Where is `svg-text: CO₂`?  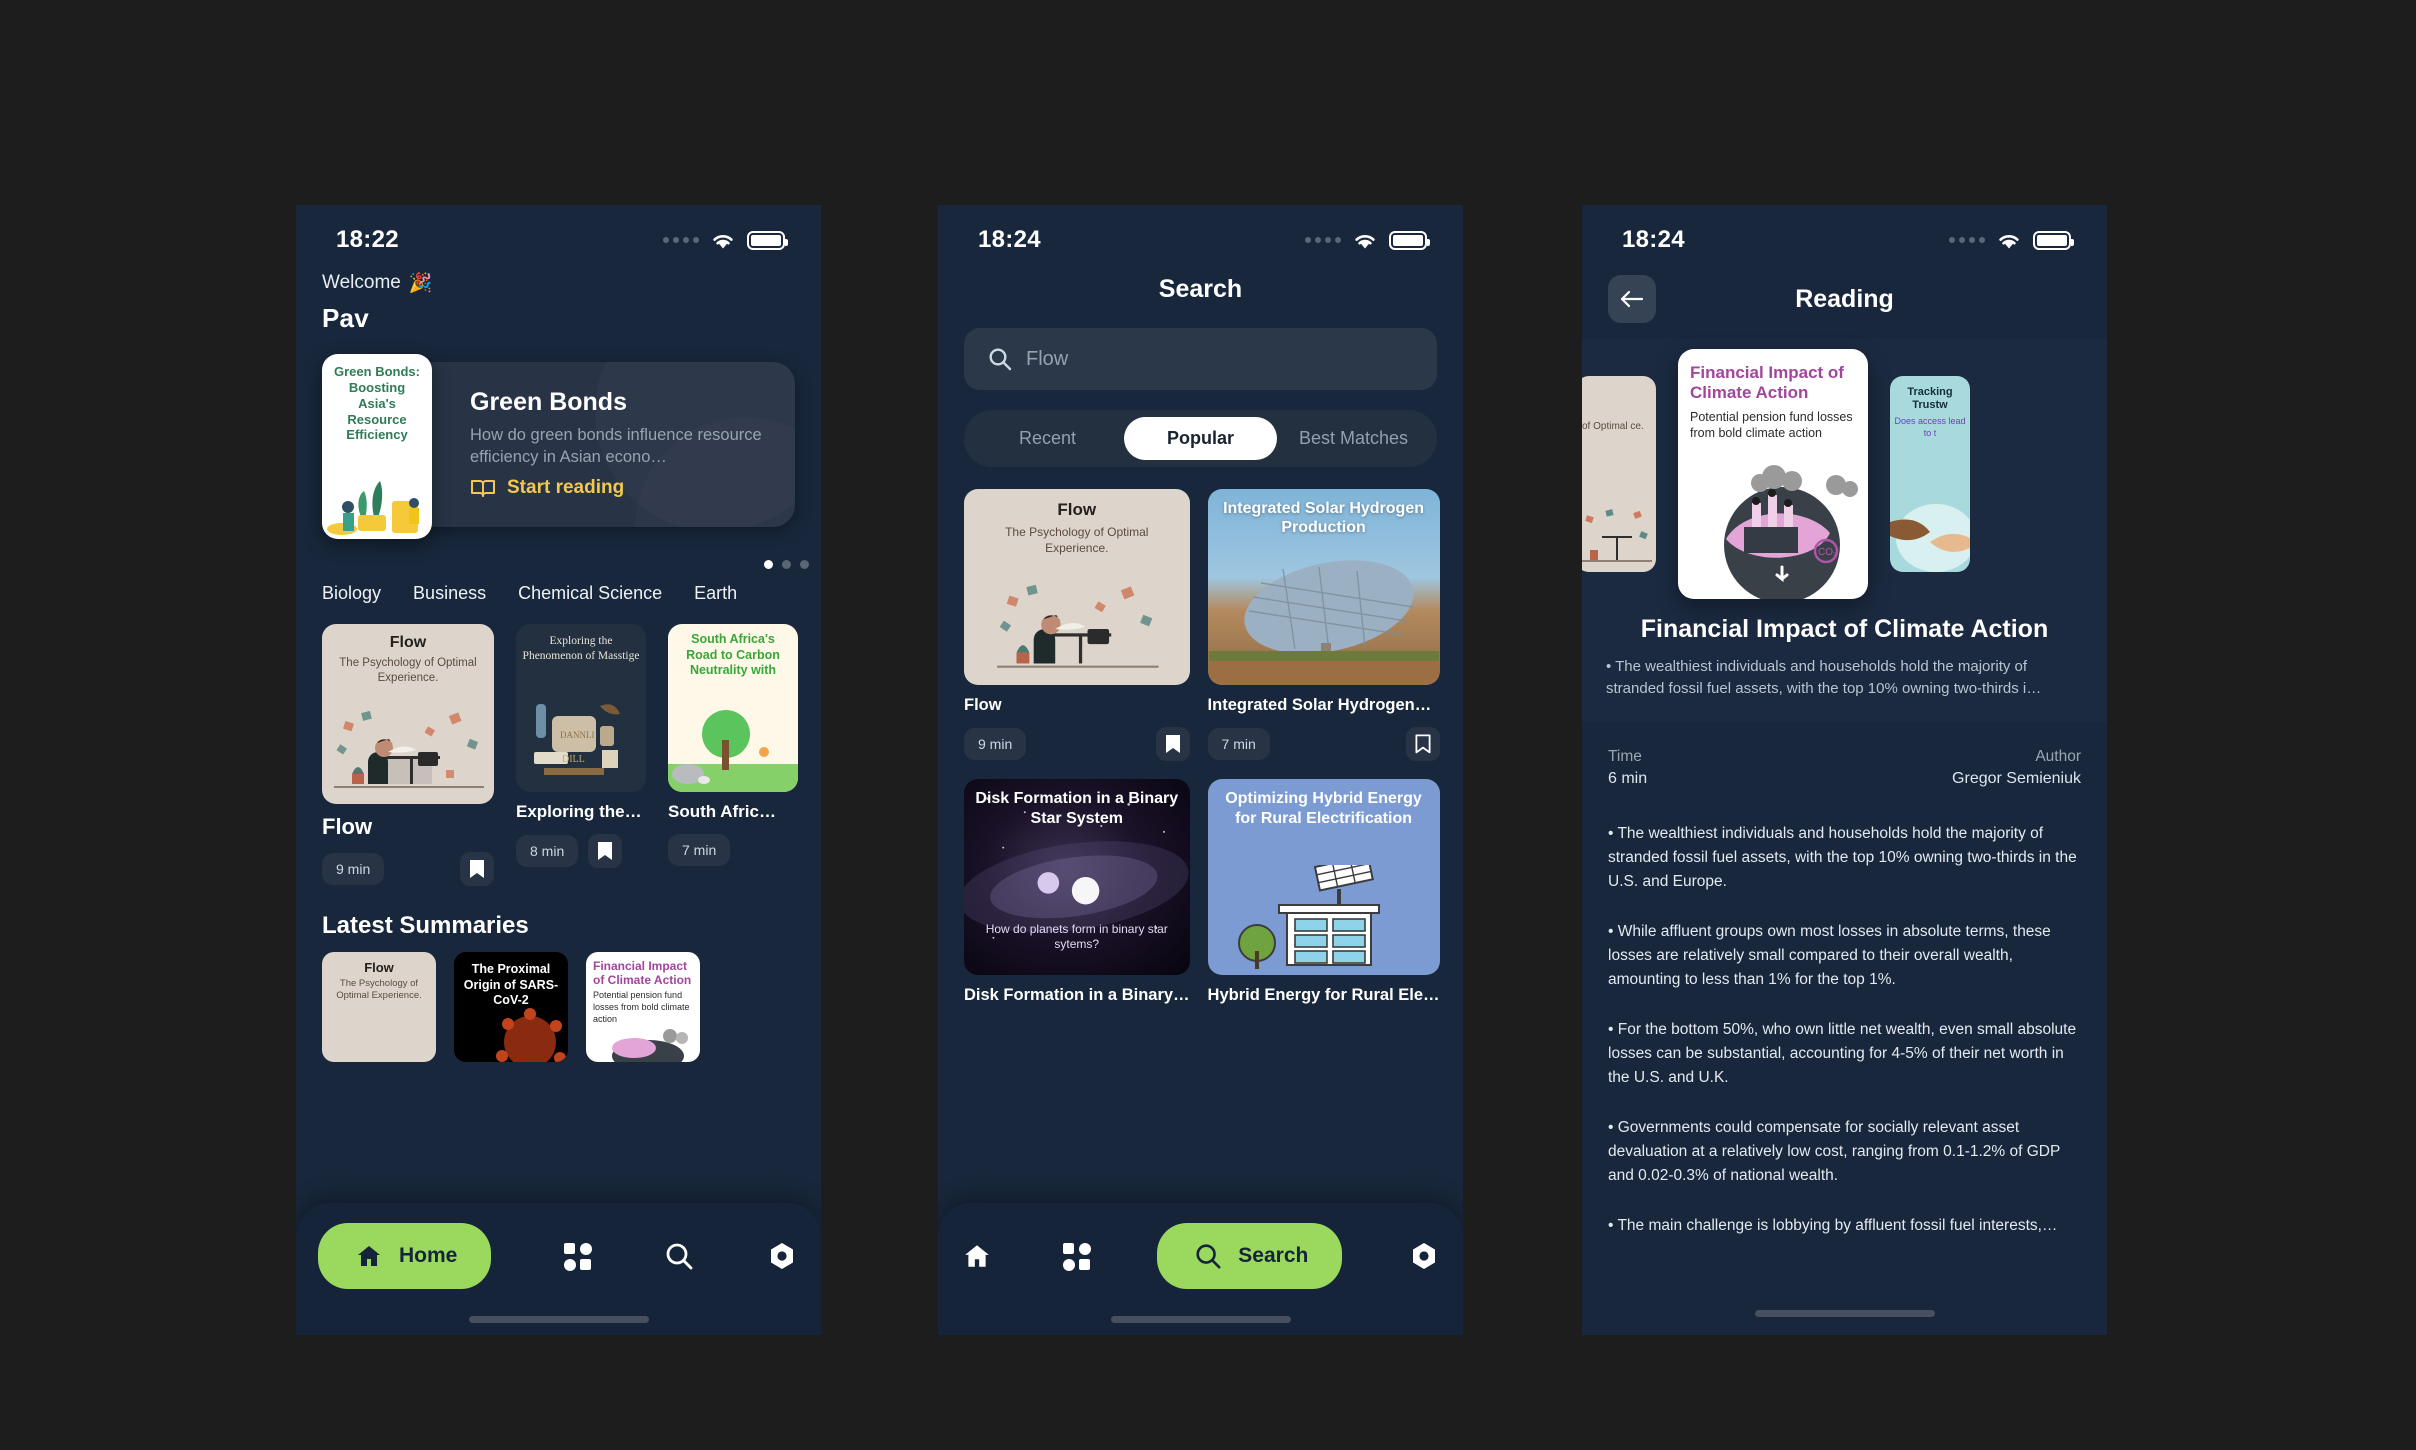
svg-text: CO₂ is located at coordinates (1827, 552).